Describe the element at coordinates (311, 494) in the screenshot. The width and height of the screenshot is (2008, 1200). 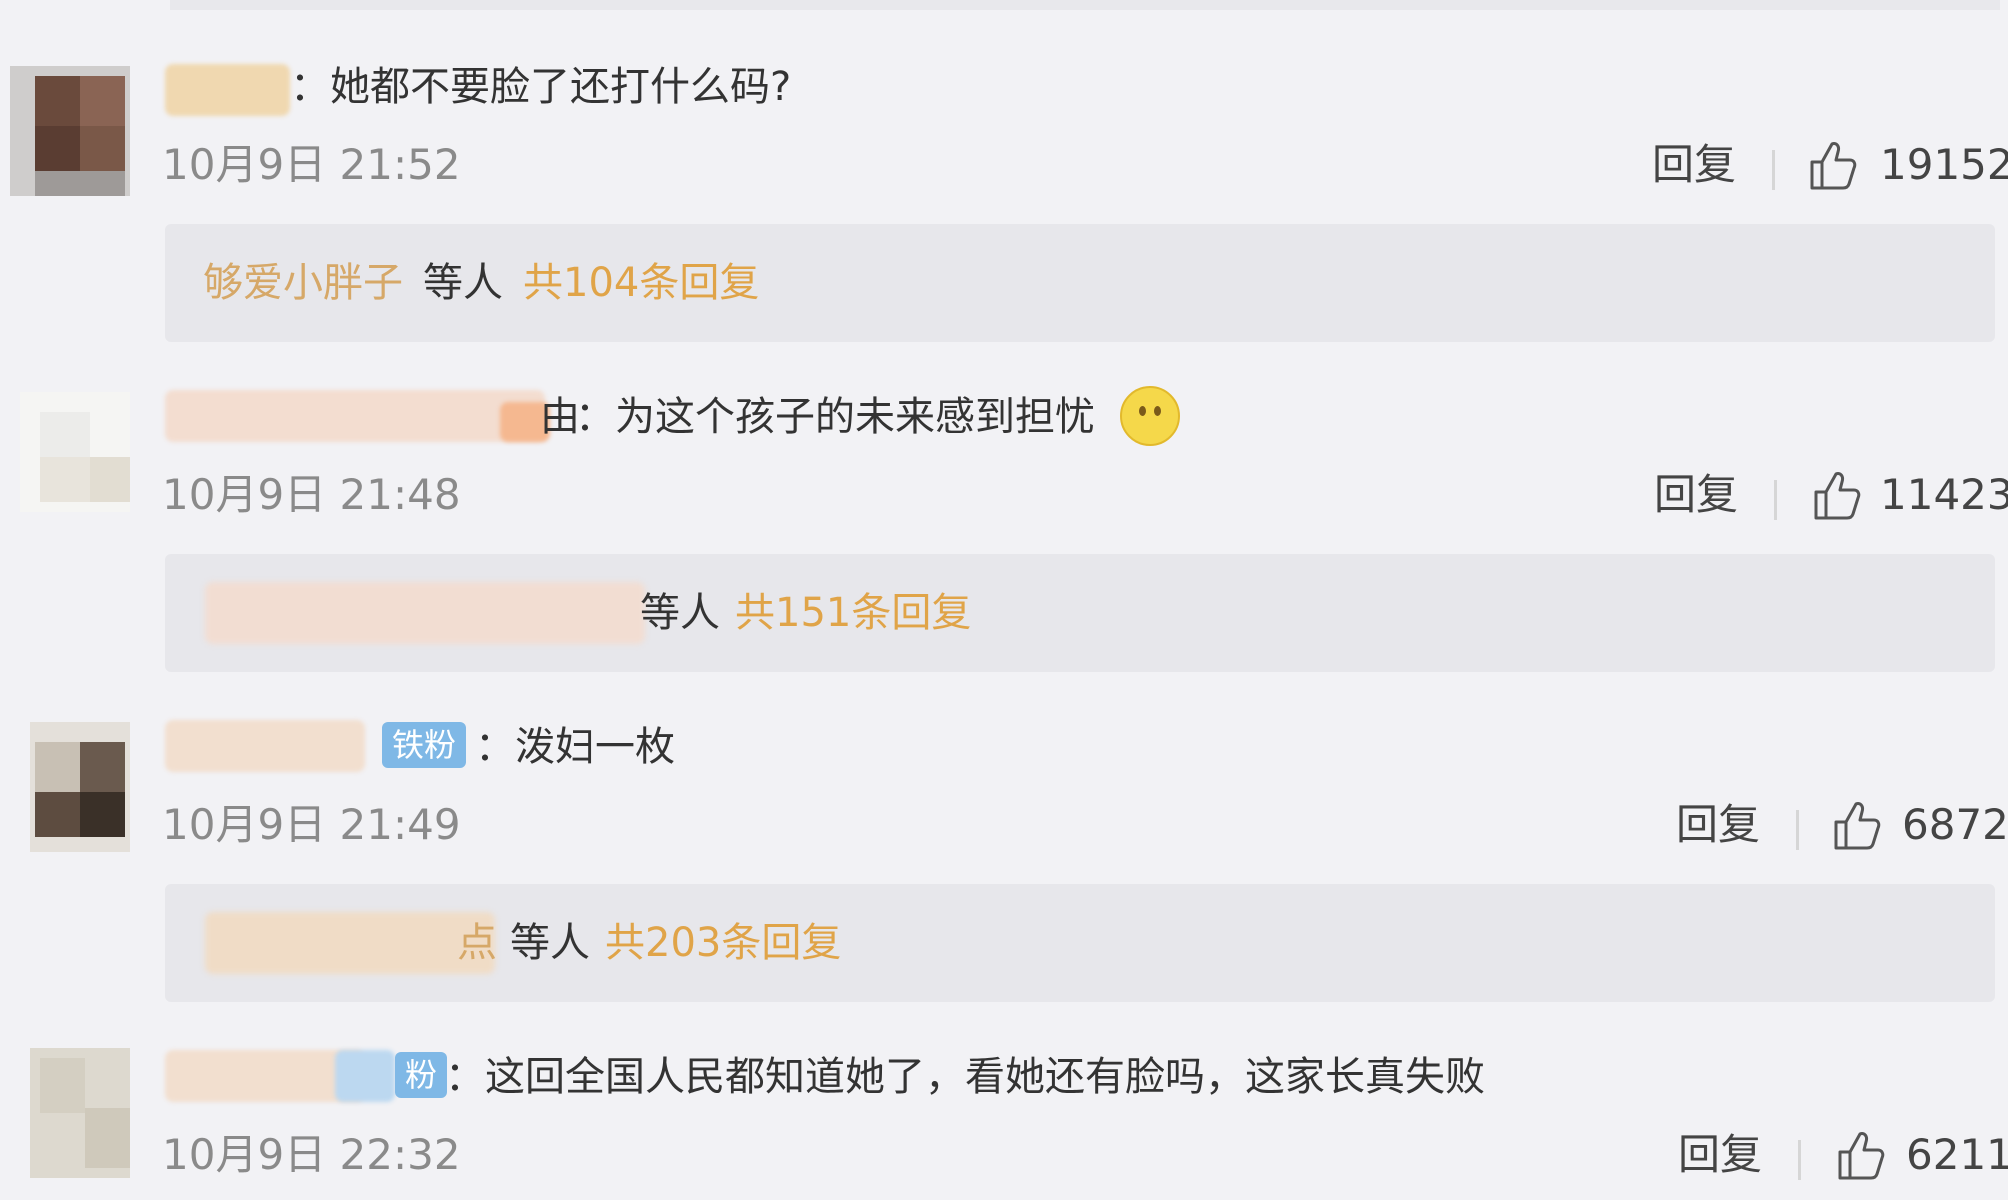
I see `comment-timestamp: 10月9日 21:48` at that location.